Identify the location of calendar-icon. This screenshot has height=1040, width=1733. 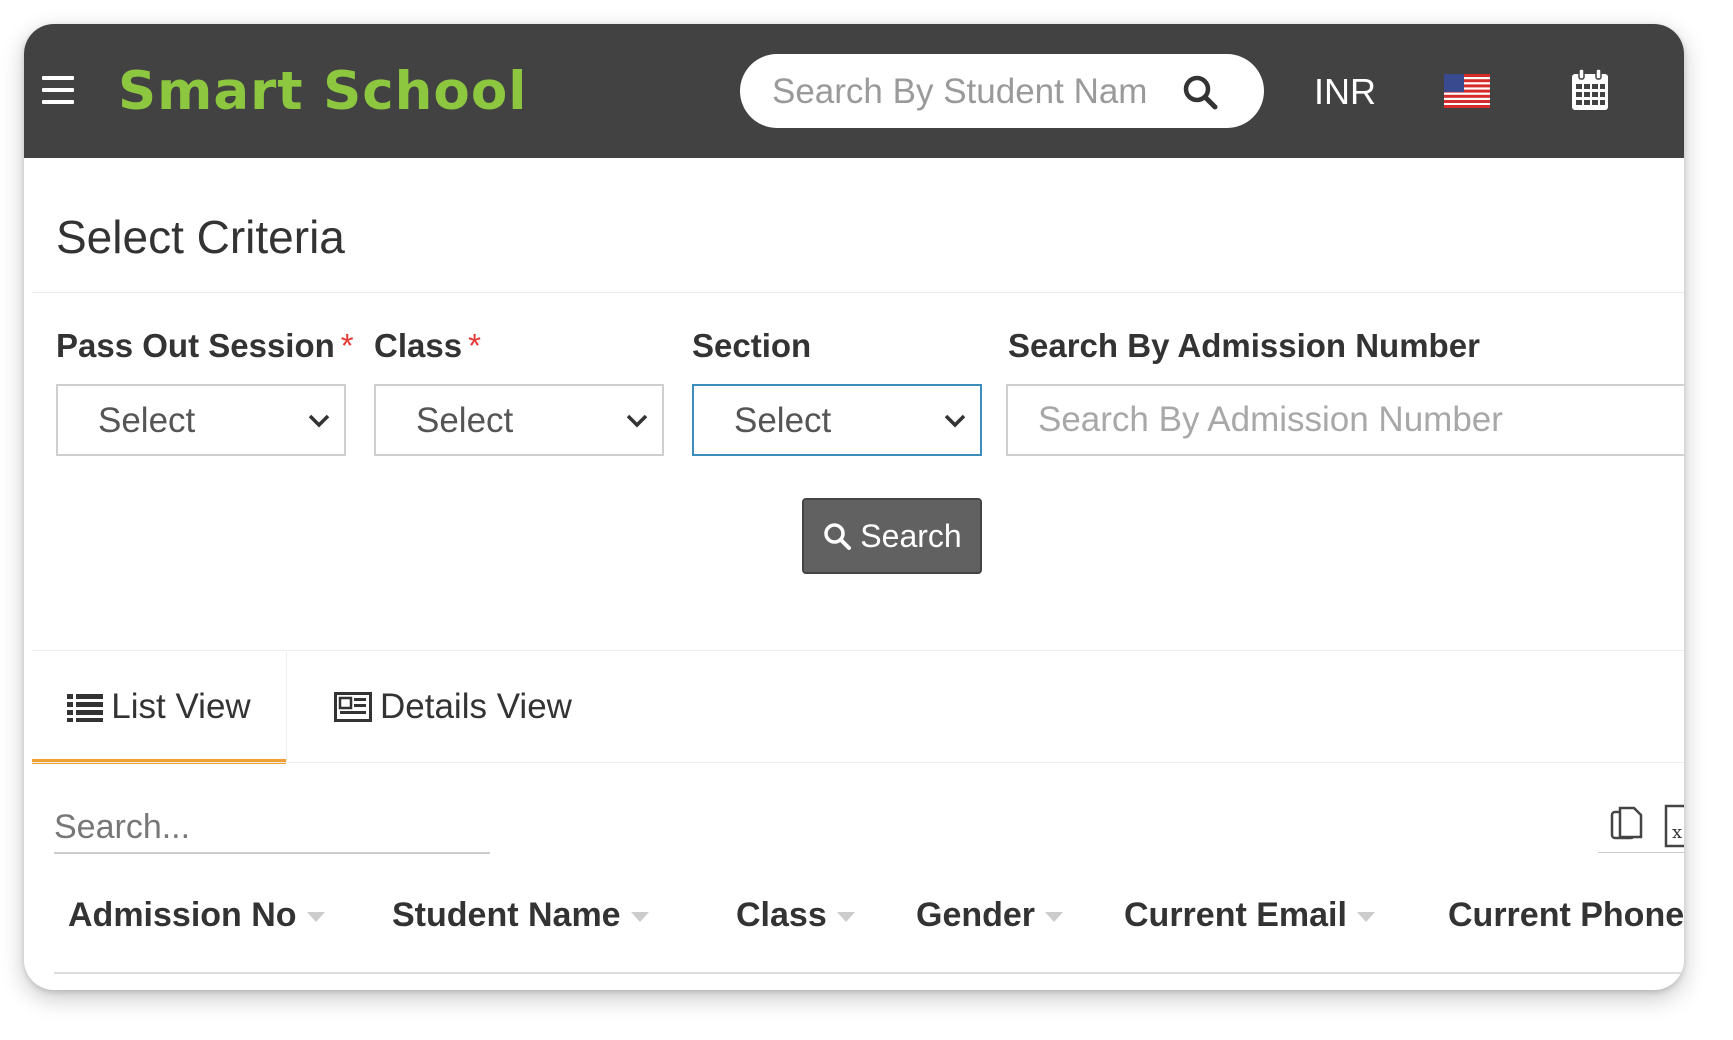
(1590, 90).